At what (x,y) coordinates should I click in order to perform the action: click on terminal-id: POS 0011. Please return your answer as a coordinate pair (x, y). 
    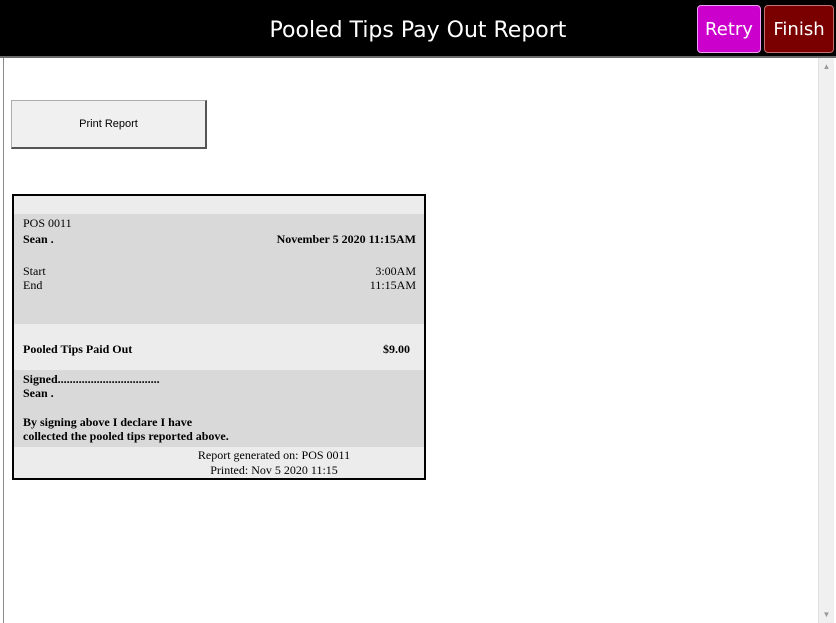
    Looking at the image, I should click on (47, 223).